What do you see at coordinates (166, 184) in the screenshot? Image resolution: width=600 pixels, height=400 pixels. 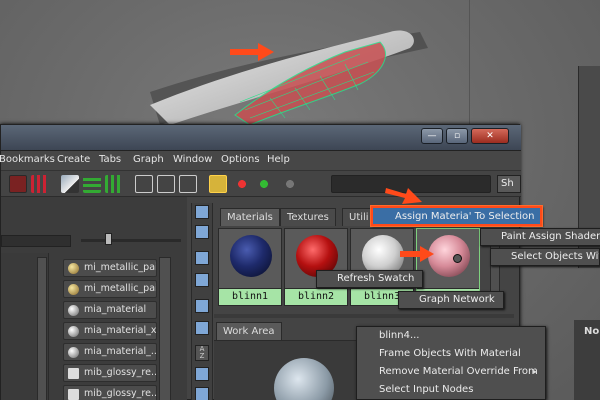 I see `frame-all-icon` at bounding box center [166, 184].